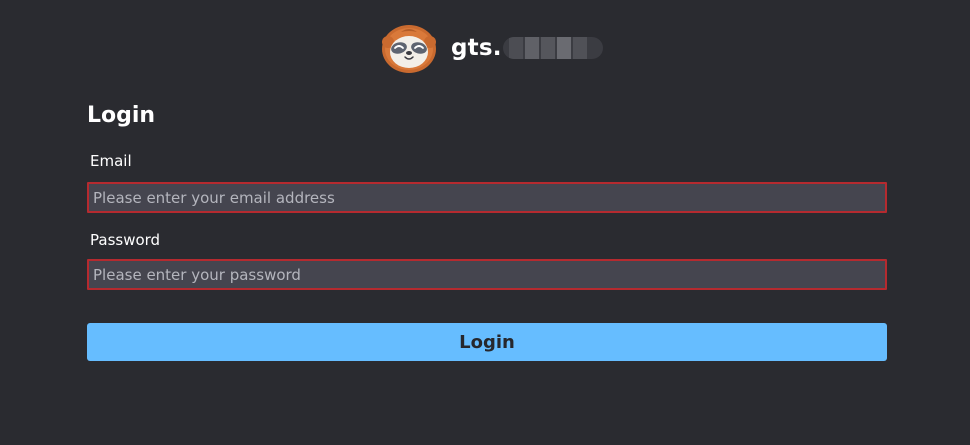 The image size is (970, 445). What do you see at coordinates (111, 161) in the screenshot?
I see `email-label: Email` at bounding box center [111, 161].